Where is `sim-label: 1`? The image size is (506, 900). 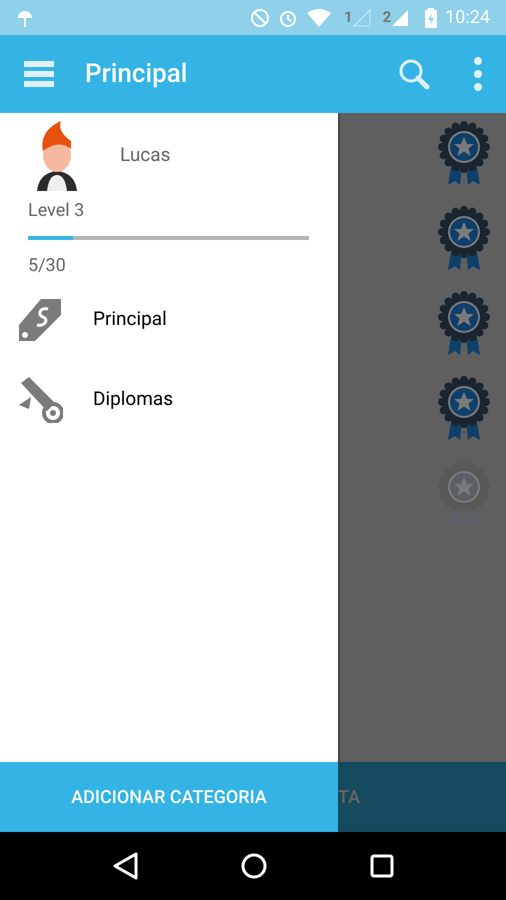 sim-label: 1 is located at coordinates (348, 17).